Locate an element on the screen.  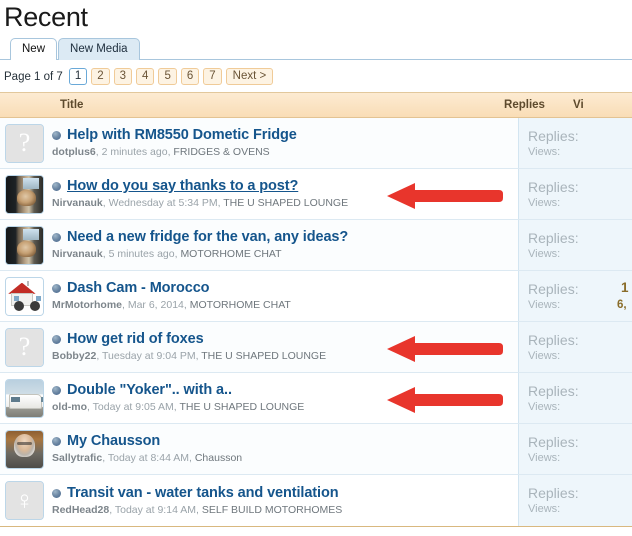
thread-timestamp: Mar 6, 2014 is located at coordinates (156, 305).